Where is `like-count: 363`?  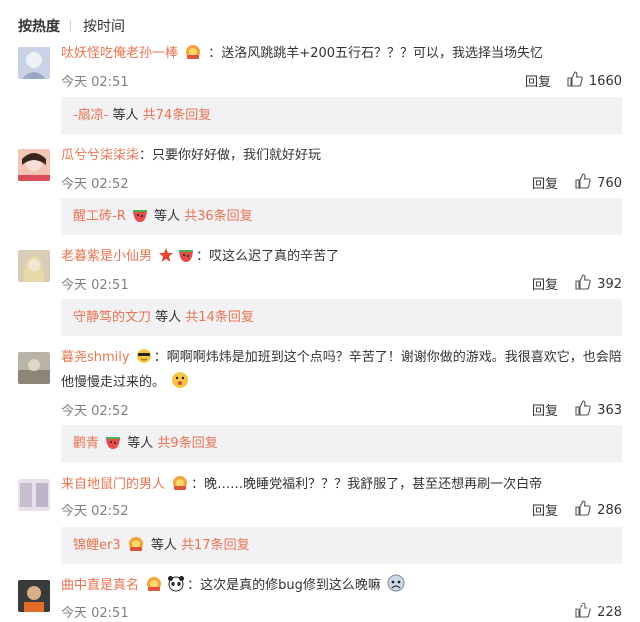 like-count: 363 is located at coordinates (609, 410).